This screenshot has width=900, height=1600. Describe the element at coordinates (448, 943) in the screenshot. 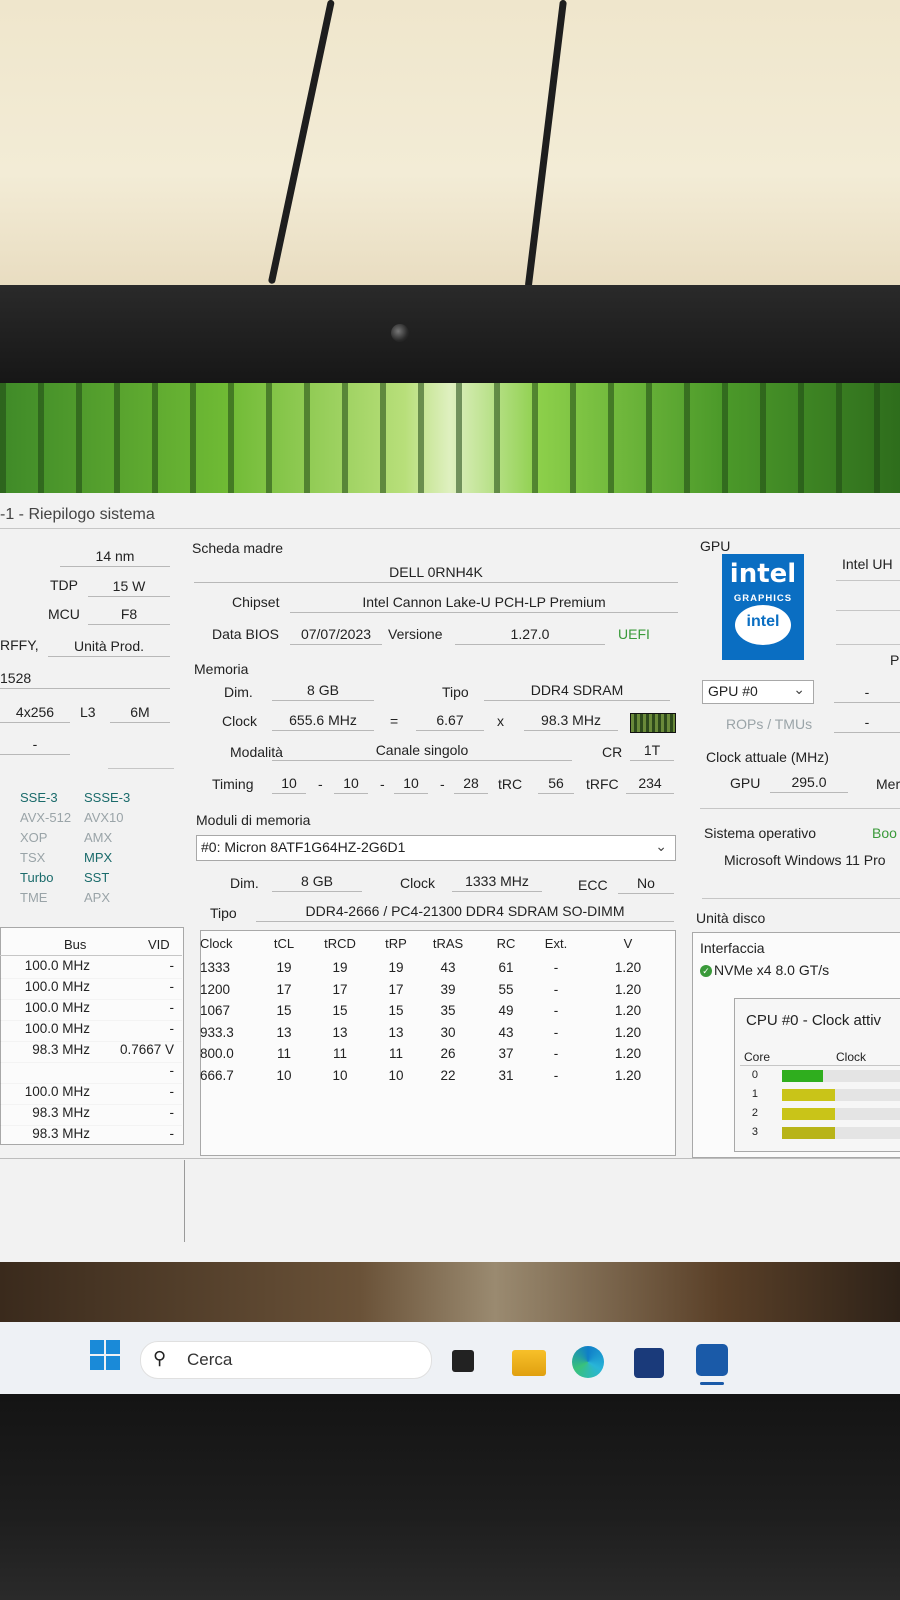

I see `timing-column-header: tRAS` at that location.